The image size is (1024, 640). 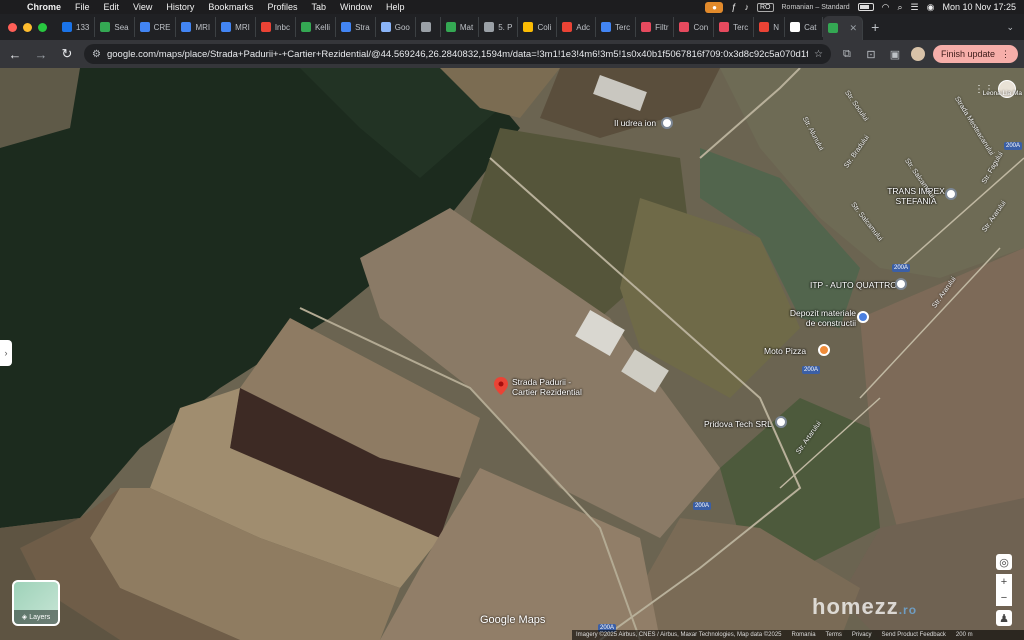 I want to click on menu-help: Help, so click(x=395, y=7).